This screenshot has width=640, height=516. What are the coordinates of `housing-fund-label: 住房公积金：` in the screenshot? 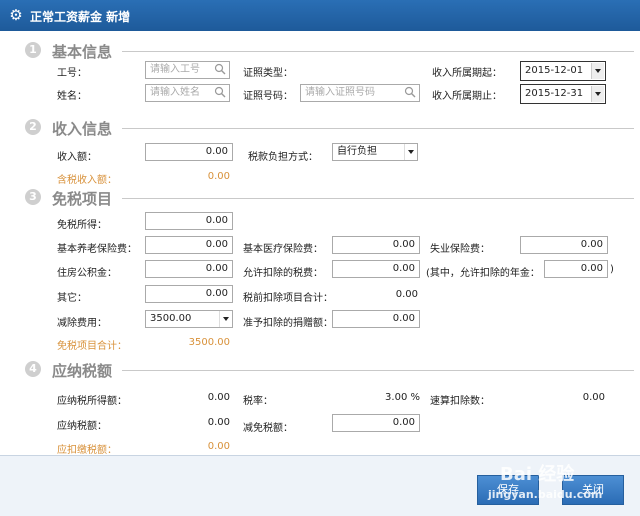 It's located at (87, 273).